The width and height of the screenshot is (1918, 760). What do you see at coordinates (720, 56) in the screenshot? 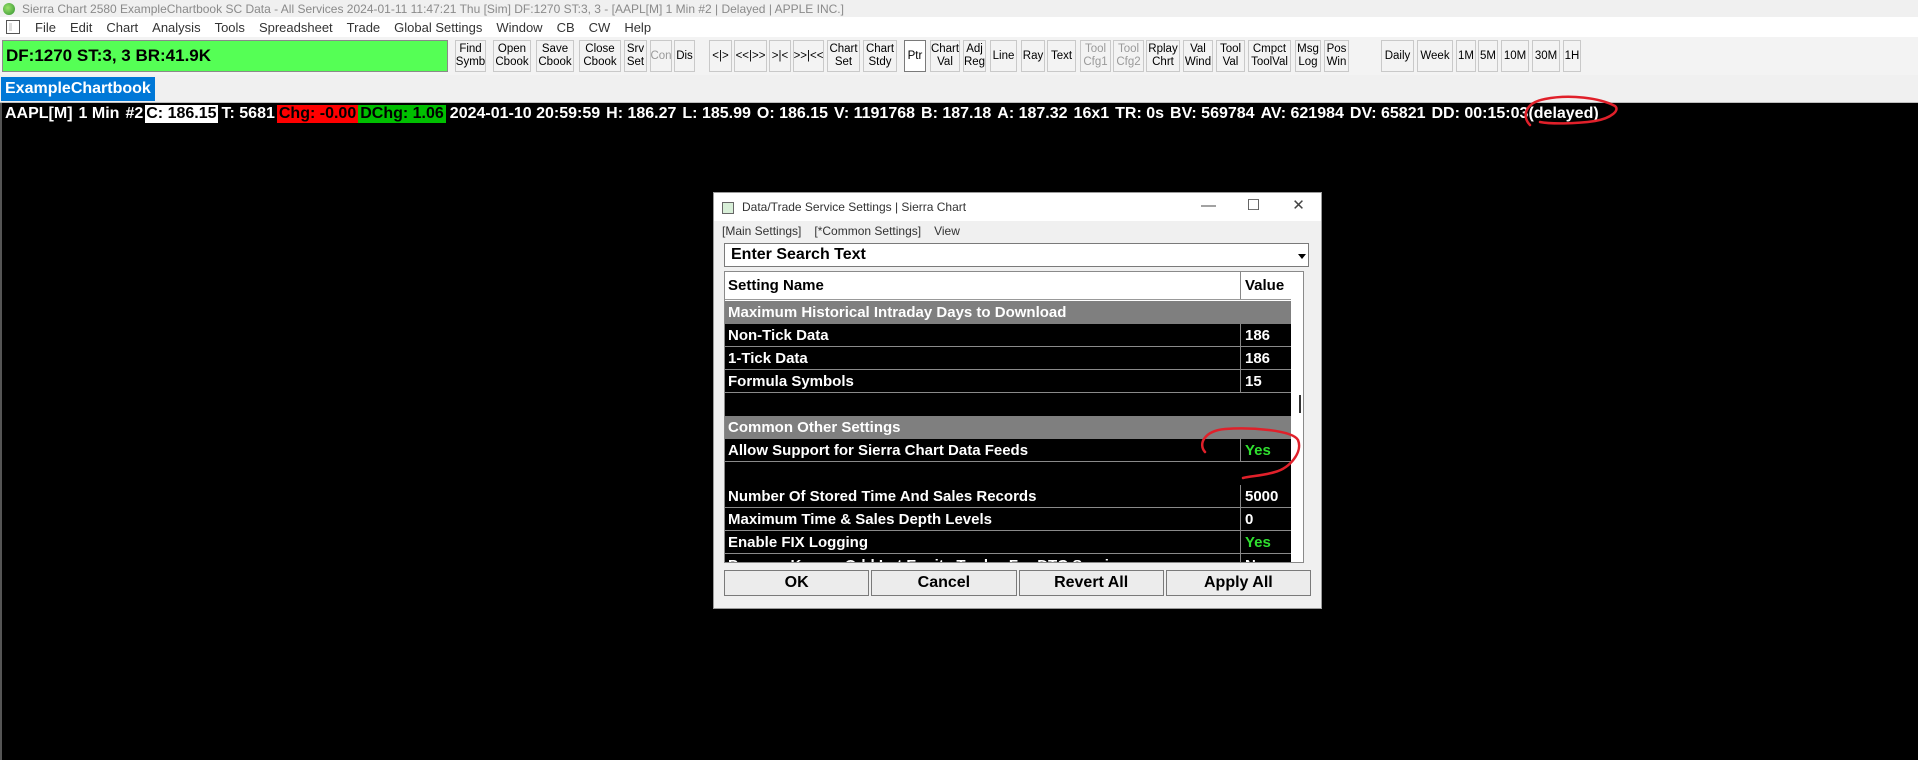
I see `toolbar-button-: <|>` at bounding box center [720, 56].